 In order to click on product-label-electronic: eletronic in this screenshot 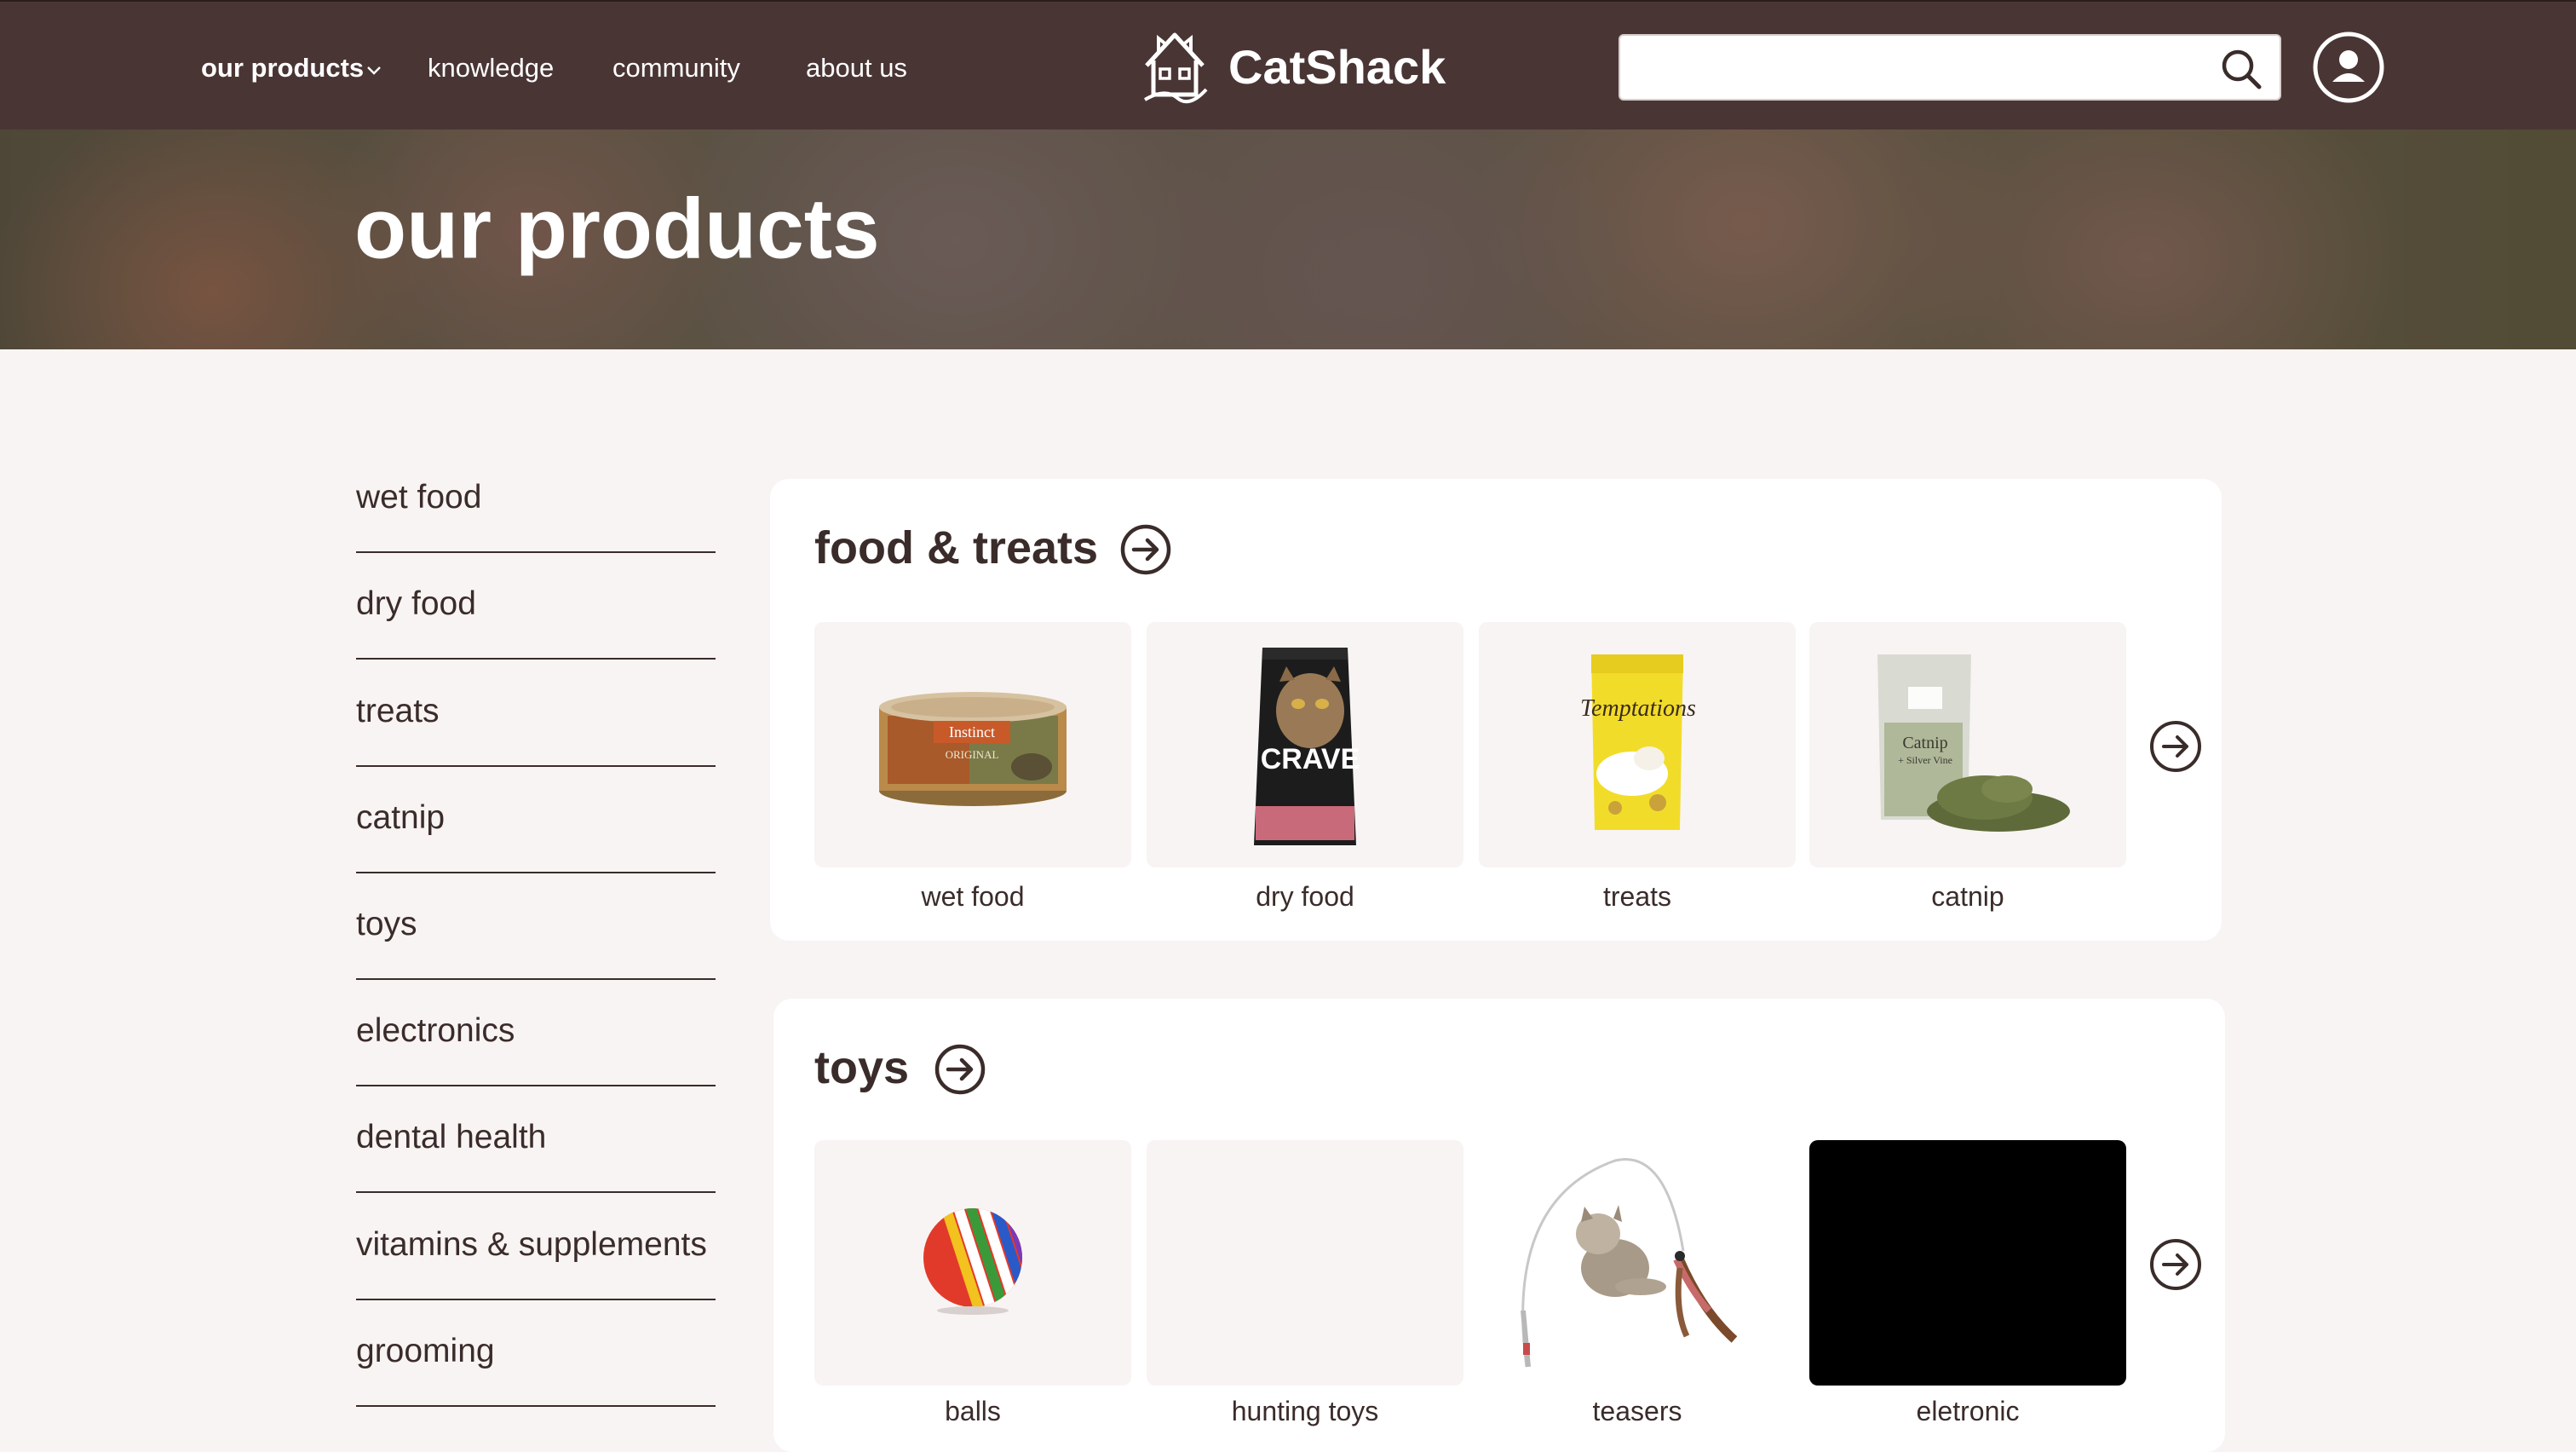, I will do `click(1968, 1411)`.